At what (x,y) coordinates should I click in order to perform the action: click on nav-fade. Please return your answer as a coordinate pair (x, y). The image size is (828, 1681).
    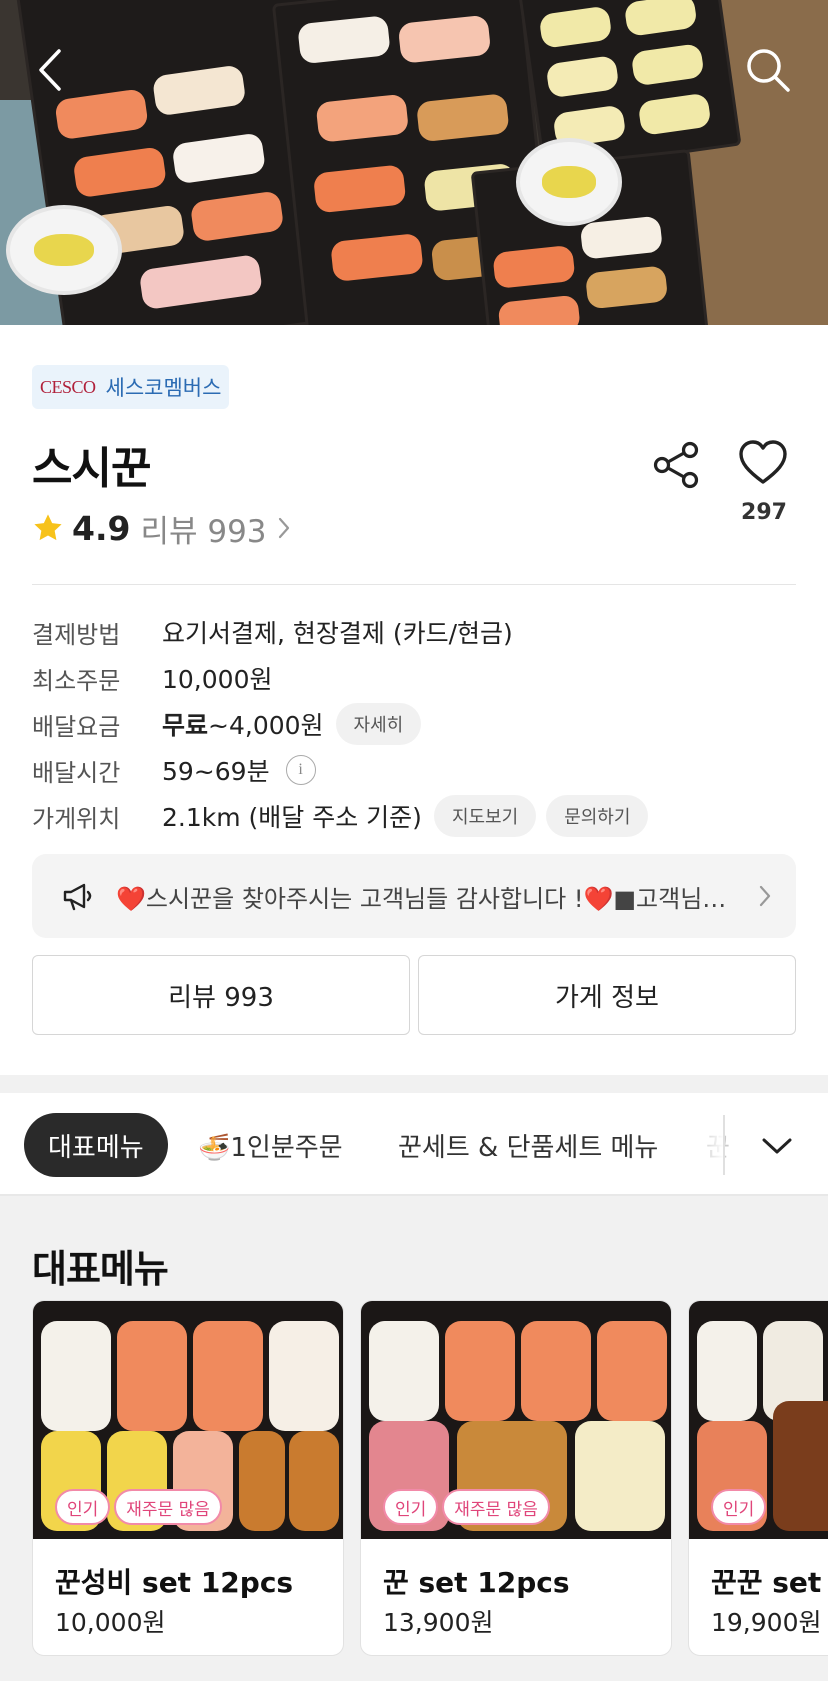
    Looking at the image, I should click on (712, 1143).